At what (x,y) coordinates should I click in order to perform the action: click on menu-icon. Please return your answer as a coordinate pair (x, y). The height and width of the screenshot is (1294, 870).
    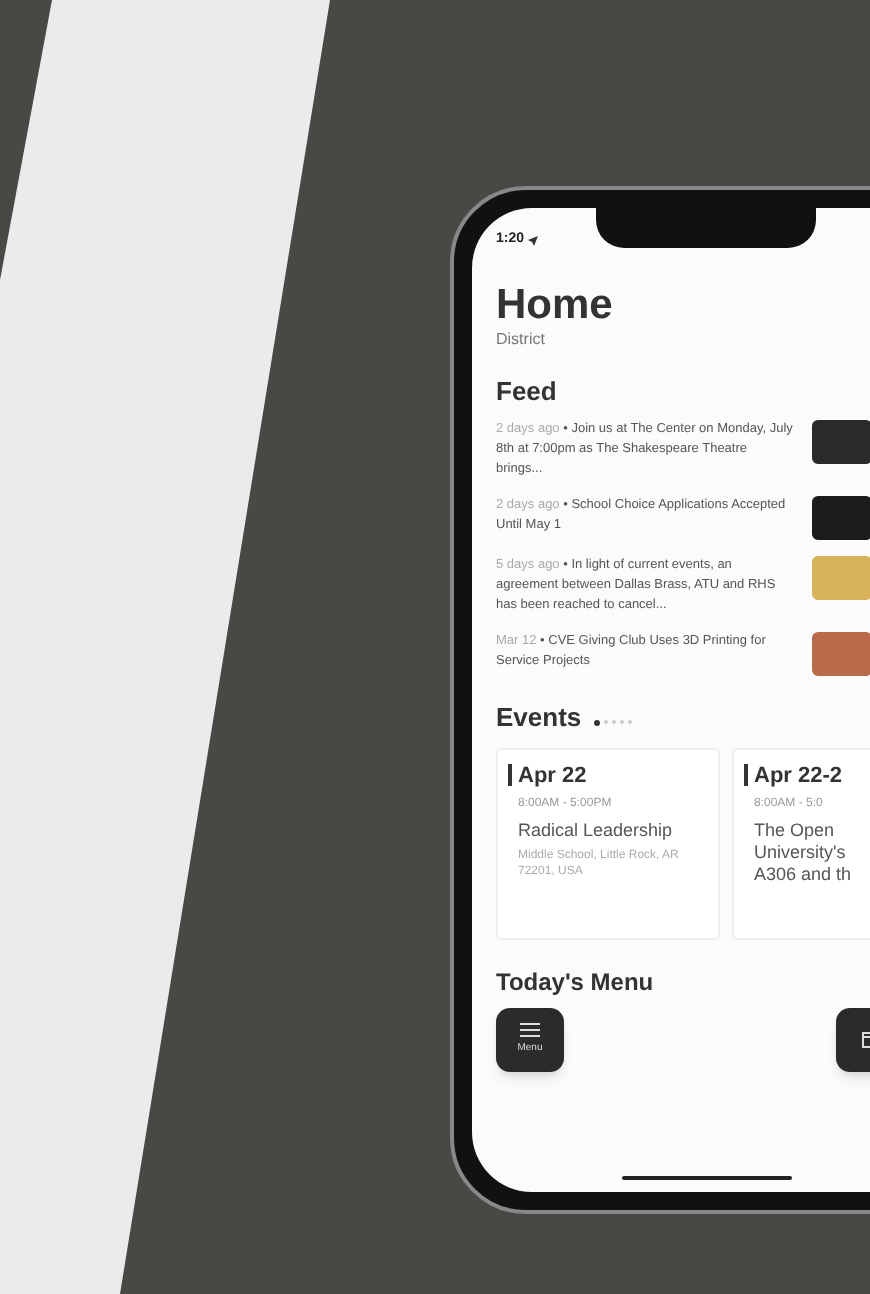
    Looking at the image, I should click on (530, 1029).